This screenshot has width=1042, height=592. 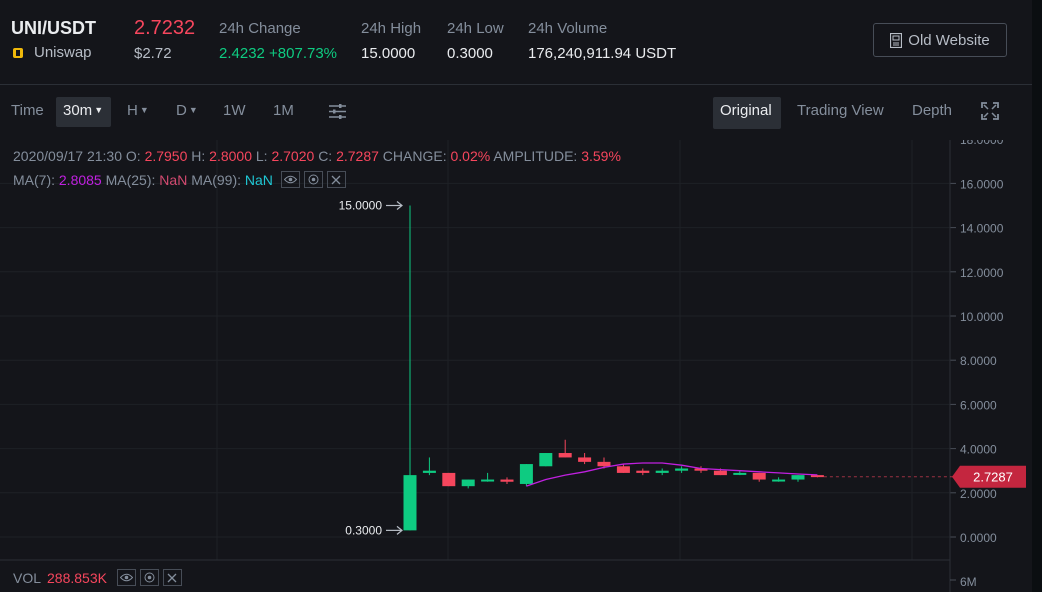 I want to click on view-original-tab: Original, so click(x=746, y=110).